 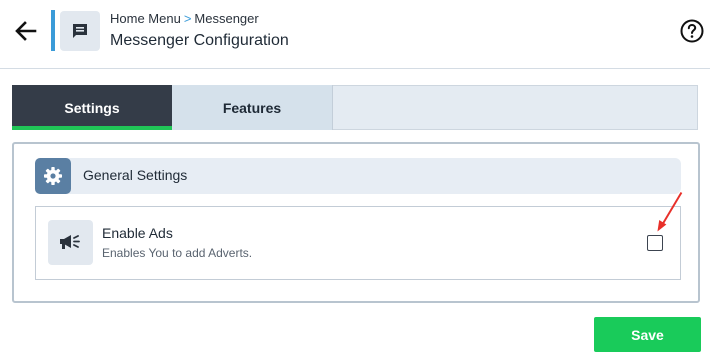 I want to click on help-button, so click(x=692, y=31).